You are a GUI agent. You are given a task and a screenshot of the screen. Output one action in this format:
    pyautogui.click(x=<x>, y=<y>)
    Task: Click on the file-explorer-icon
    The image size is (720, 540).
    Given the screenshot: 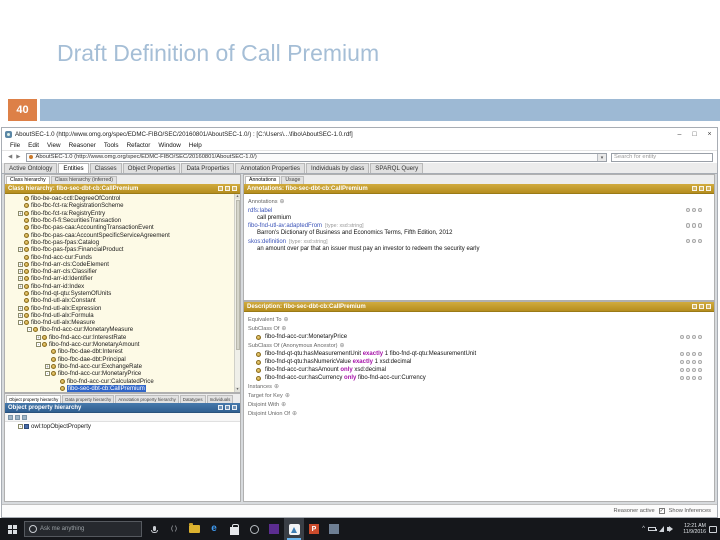 What is the action you would take?
    pyautogui.click(x=194, y=529)
    